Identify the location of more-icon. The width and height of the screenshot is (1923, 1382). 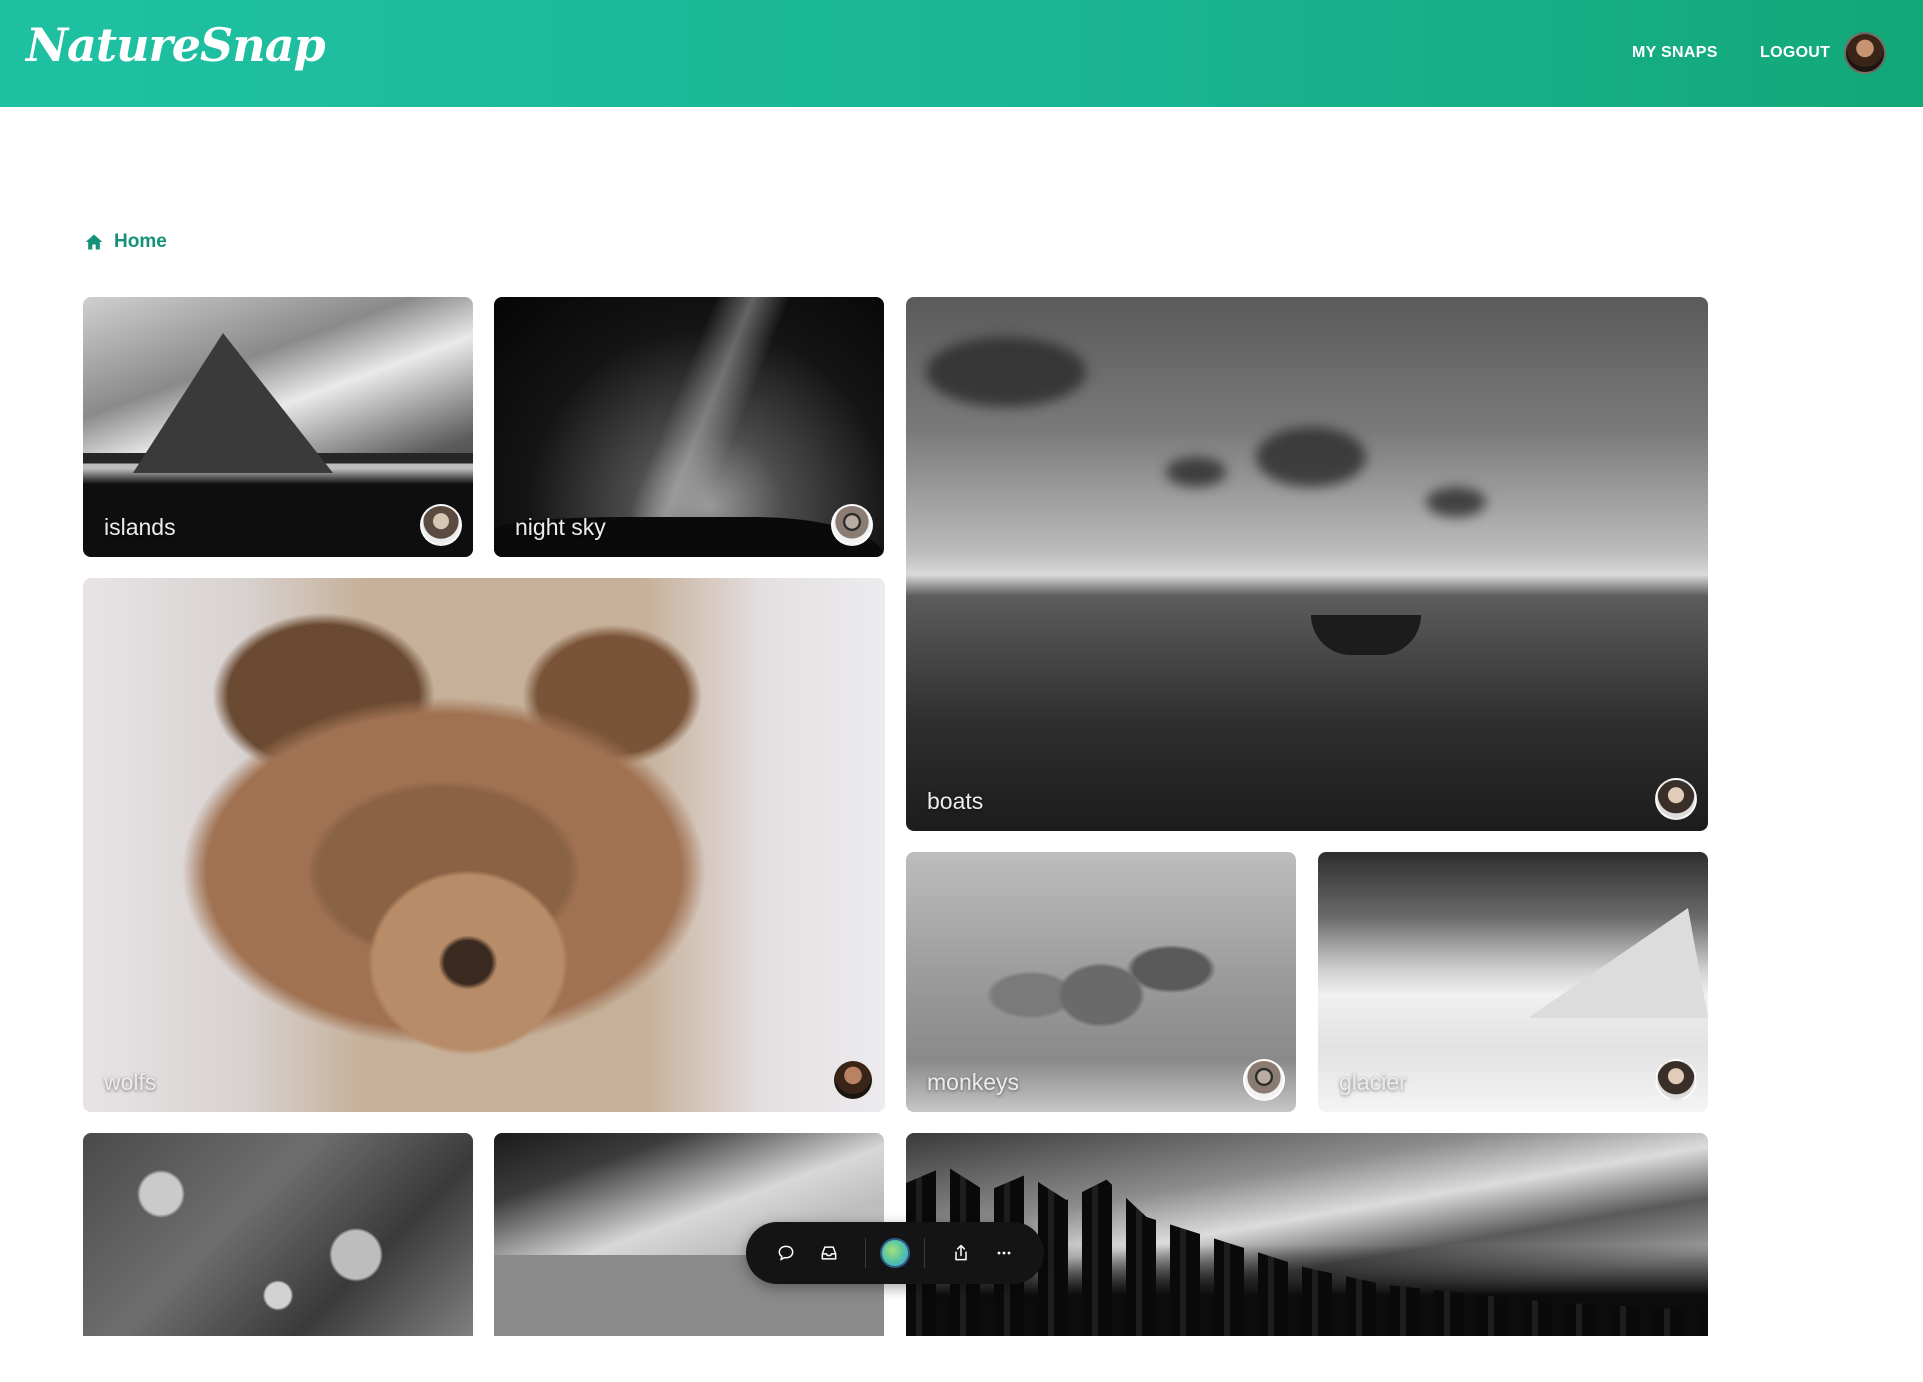
(1004, 1253).